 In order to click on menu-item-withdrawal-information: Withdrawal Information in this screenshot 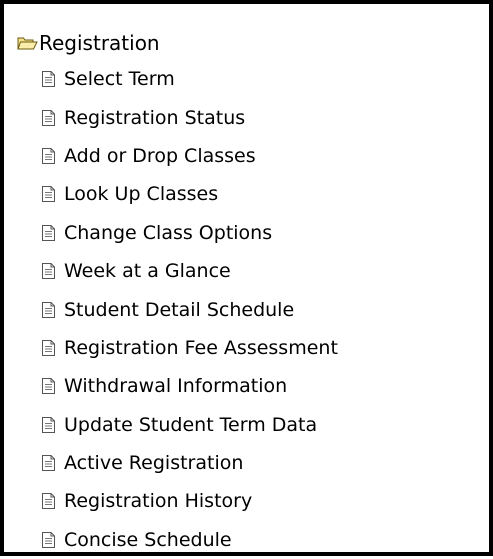, I will do `click(190, 386)`.